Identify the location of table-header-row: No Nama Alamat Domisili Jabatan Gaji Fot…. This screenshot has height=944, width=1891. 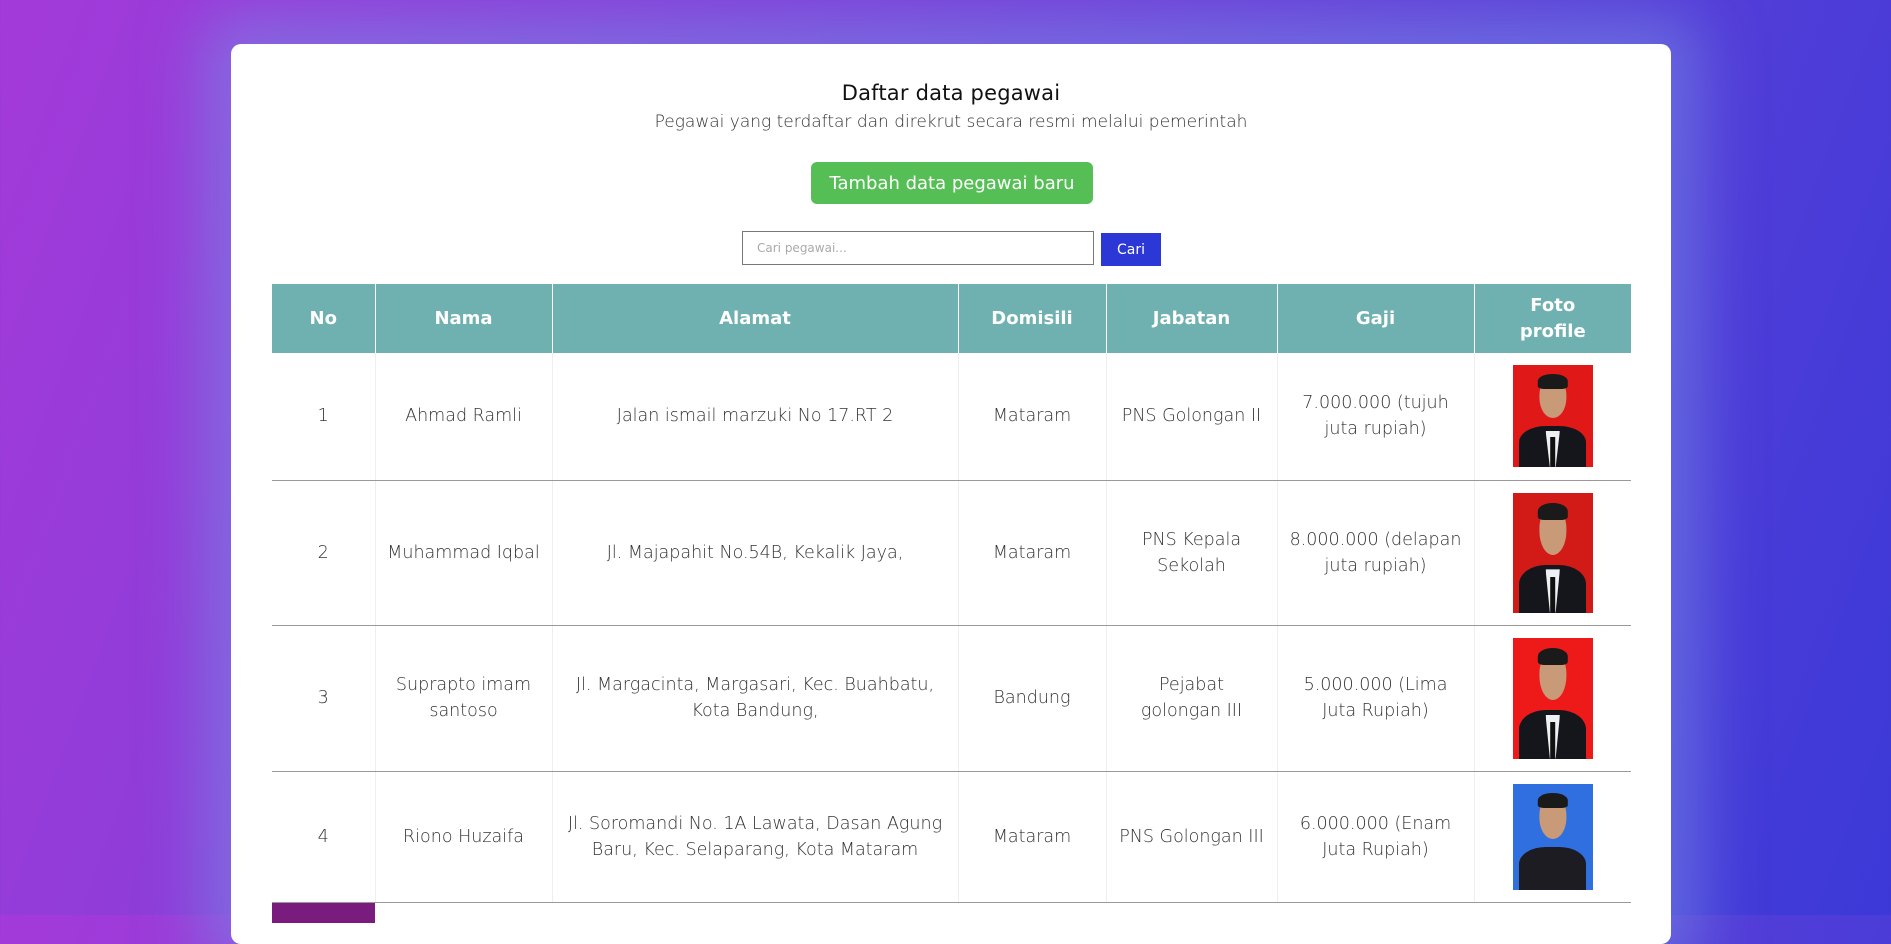
(951, 318).